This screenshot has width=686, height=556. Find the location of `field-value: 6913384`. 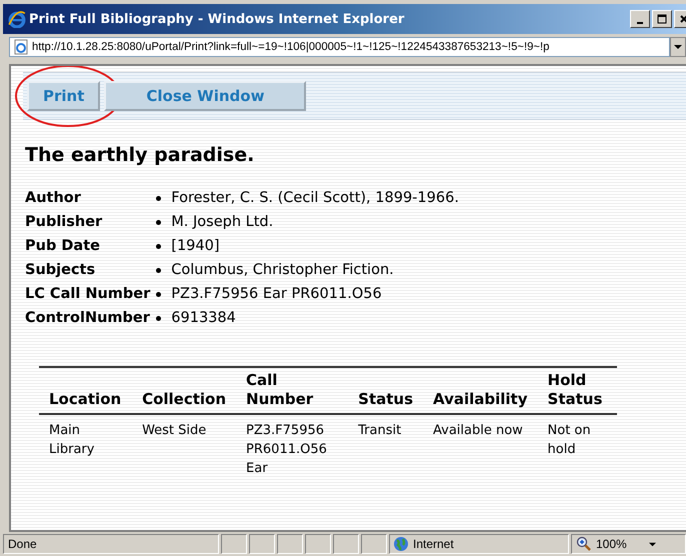

field-value: 6913384 is located at coordinates (203, 318).